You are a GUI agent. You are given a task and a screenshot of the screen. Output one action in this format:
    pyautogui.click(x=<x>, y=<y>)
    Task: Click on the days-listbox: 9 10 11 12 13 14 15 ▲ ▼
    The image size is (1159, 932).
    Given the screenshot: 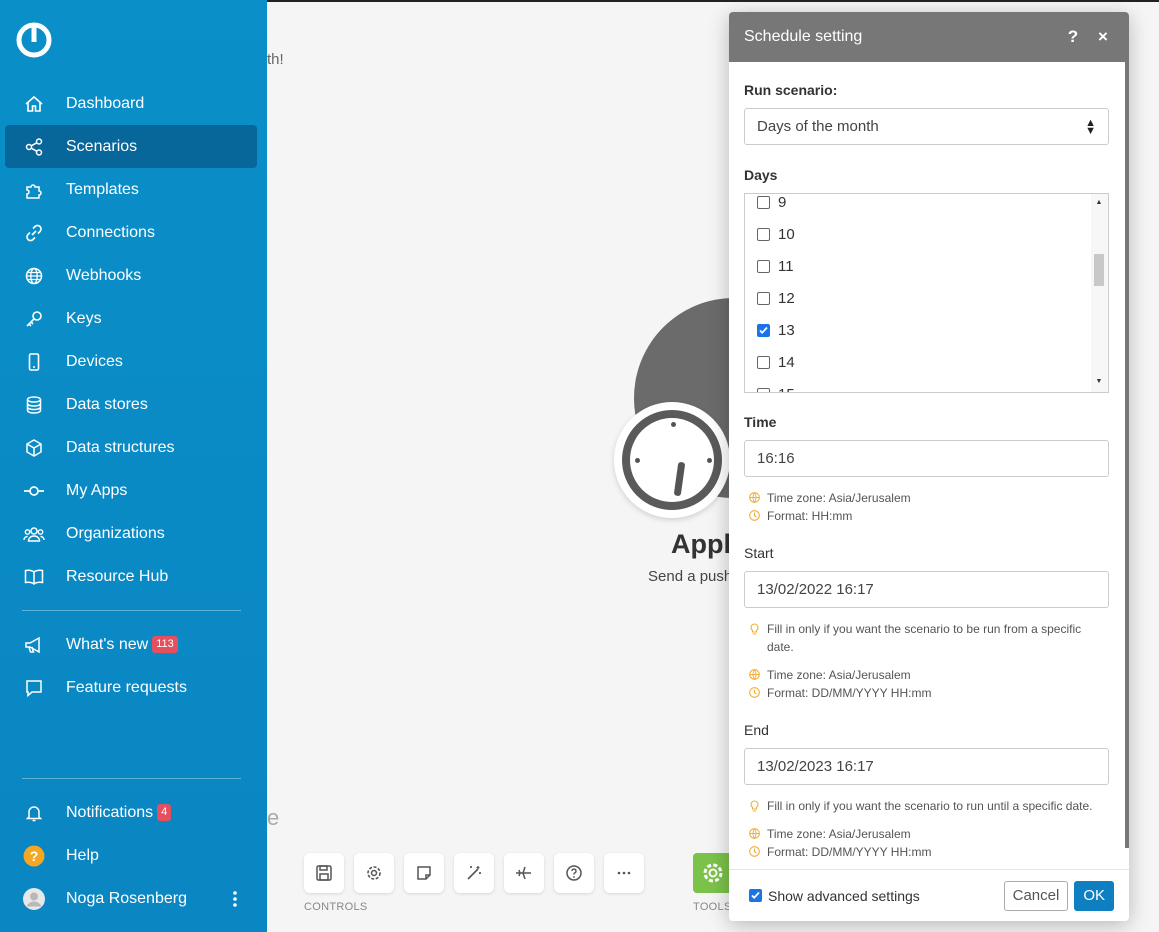 What is the action you would take?
    pyautogui.click(x=926, y=293)
    